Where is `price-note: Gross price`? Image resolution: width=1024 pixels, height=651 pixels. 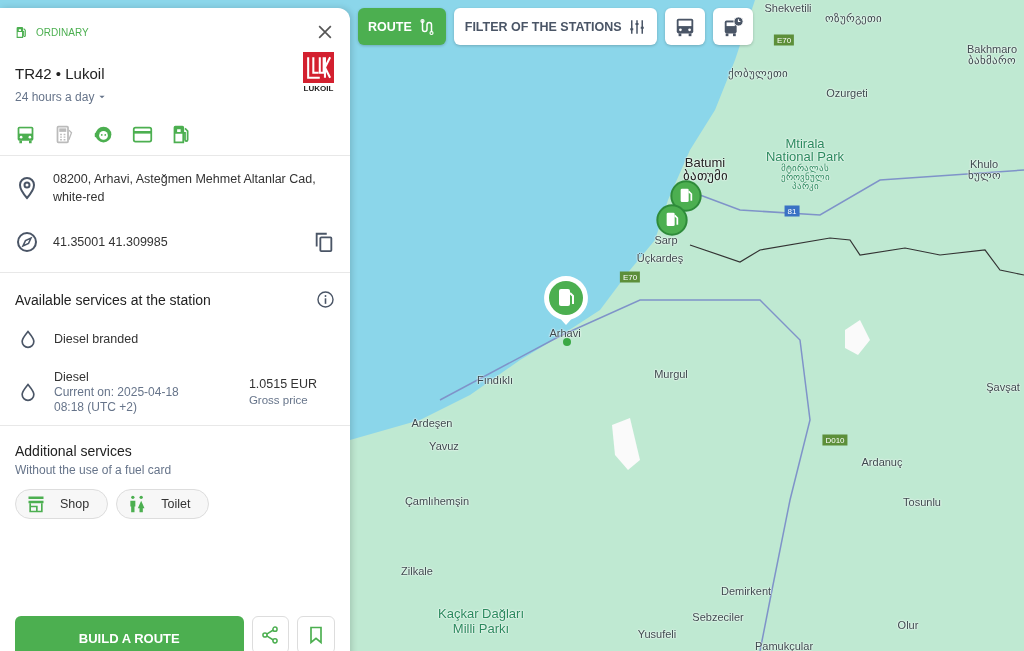 price-note: Gross price is located at coordinates (278, 400).